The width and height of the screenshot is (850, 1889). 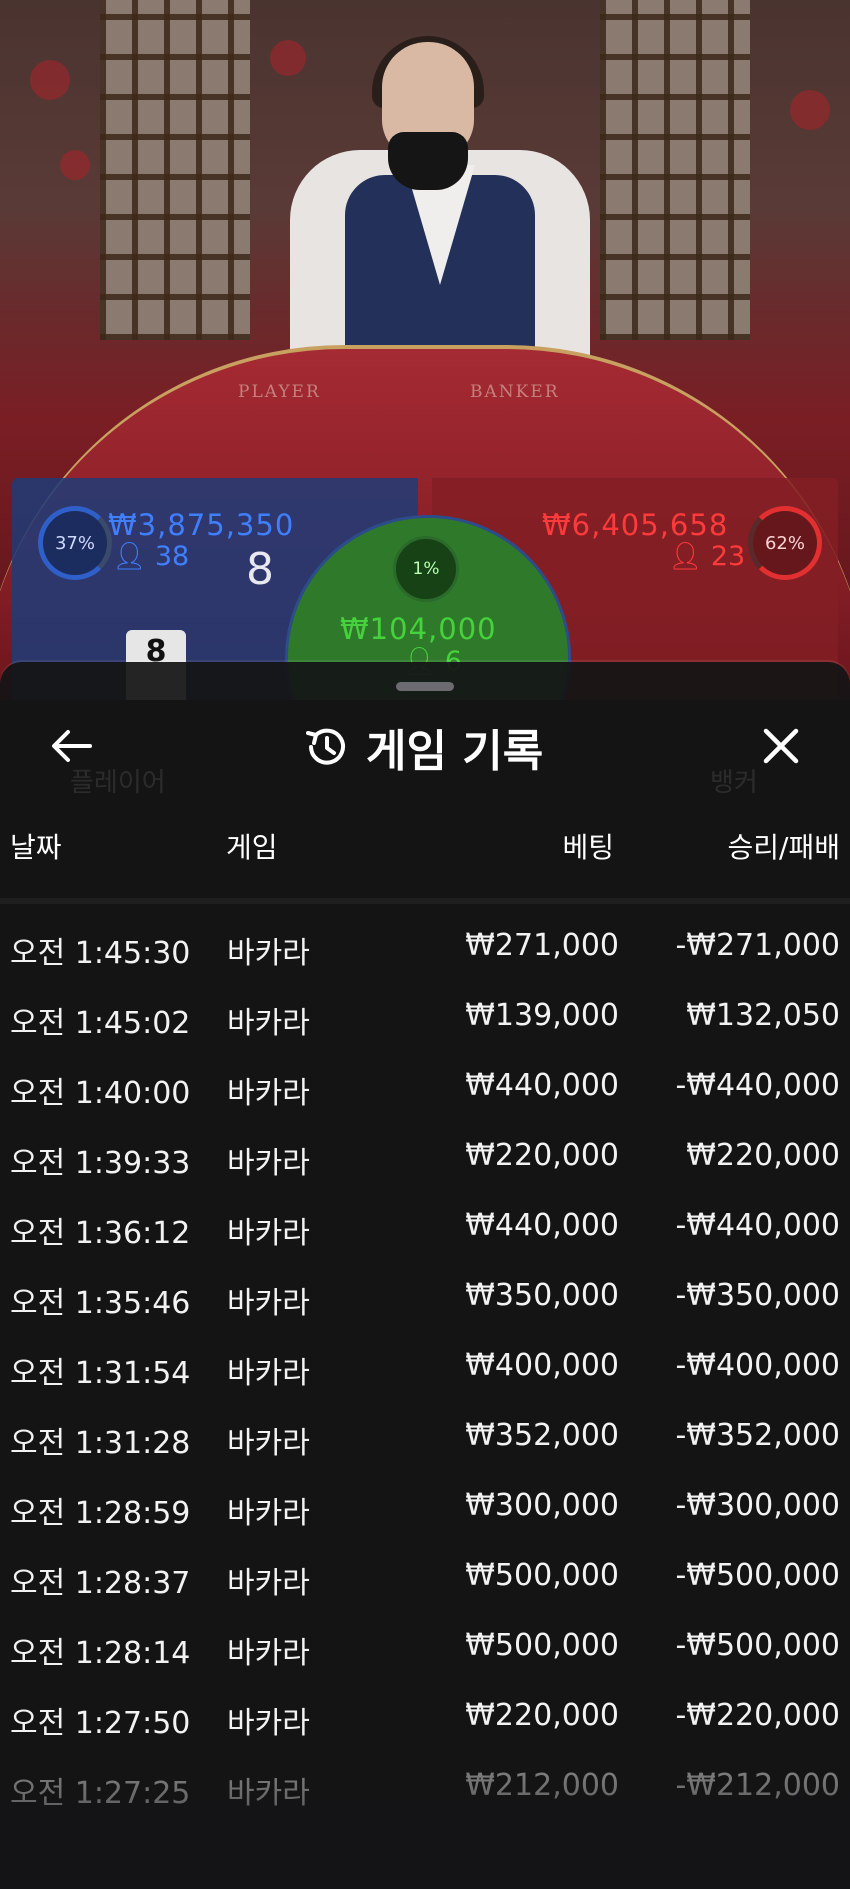 I want to click on column-header-date: 날짜, so click(x=36, y=847).